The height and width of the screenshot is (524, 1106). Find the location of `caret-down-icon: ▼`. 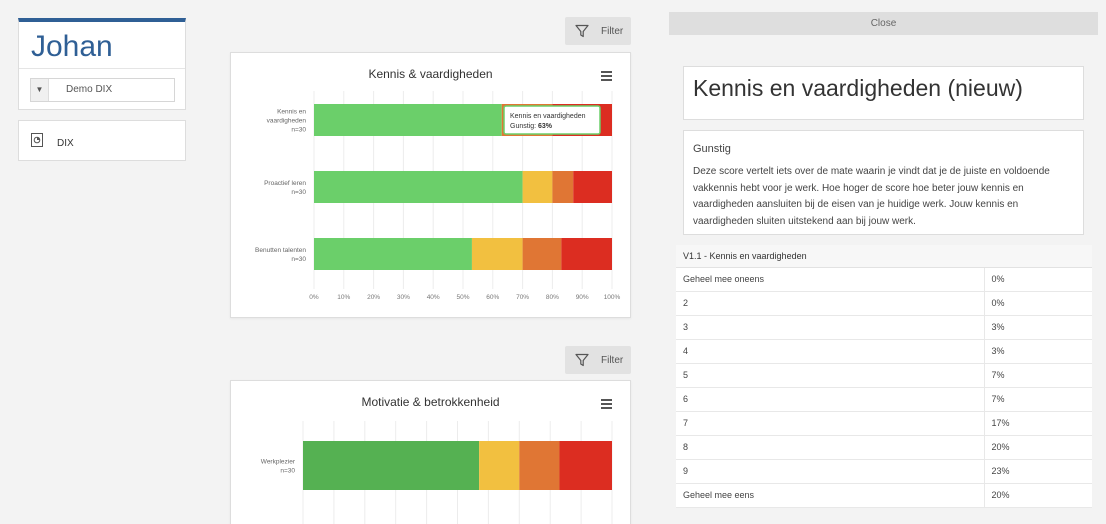

caret-down-icon: ▼ is located at coordinates (40, 90).